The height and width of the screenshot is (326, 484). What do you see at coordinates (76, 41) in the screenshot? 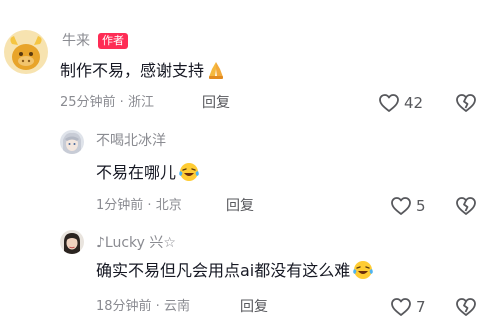
I see `comment-username: 牛来` at bounding box center [76, 41].